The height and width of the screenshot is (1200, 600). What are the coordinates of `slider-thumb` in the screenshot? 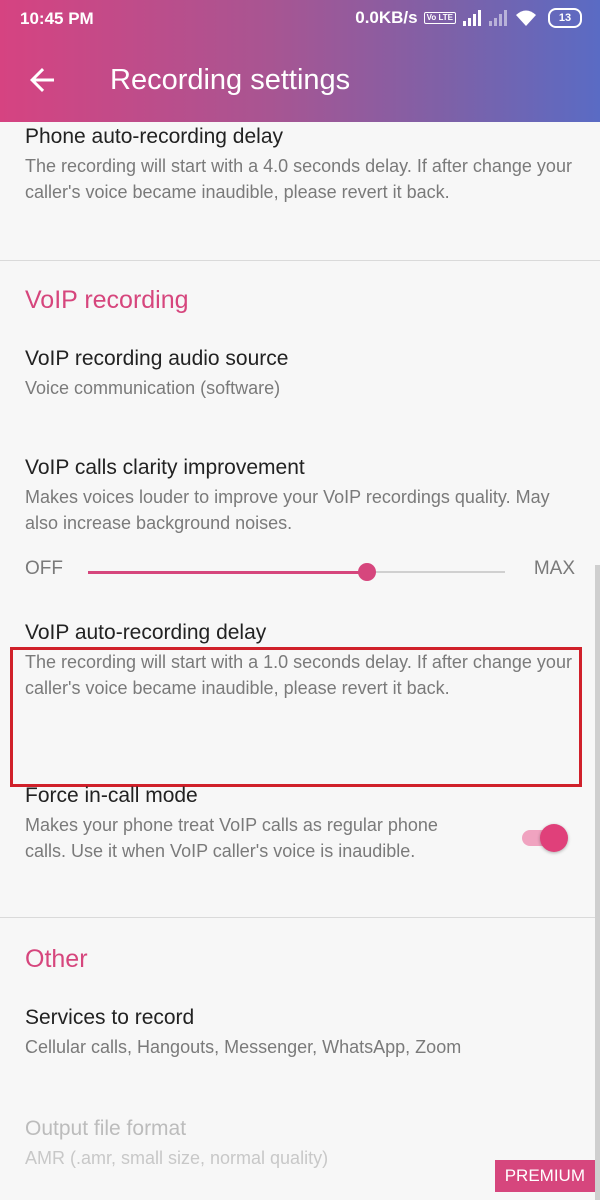 It's located at (367, 572).